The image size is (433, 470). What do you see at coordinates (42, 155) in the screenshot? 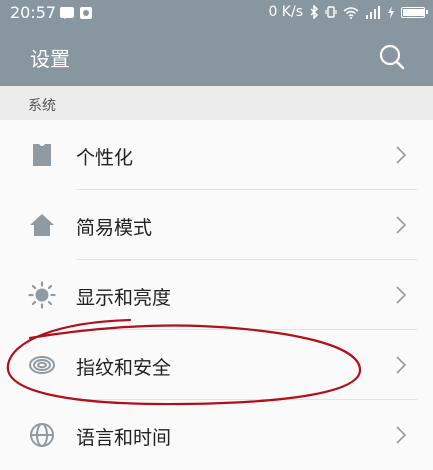
I see `personalize-icon` at bounding box center [42, 155].